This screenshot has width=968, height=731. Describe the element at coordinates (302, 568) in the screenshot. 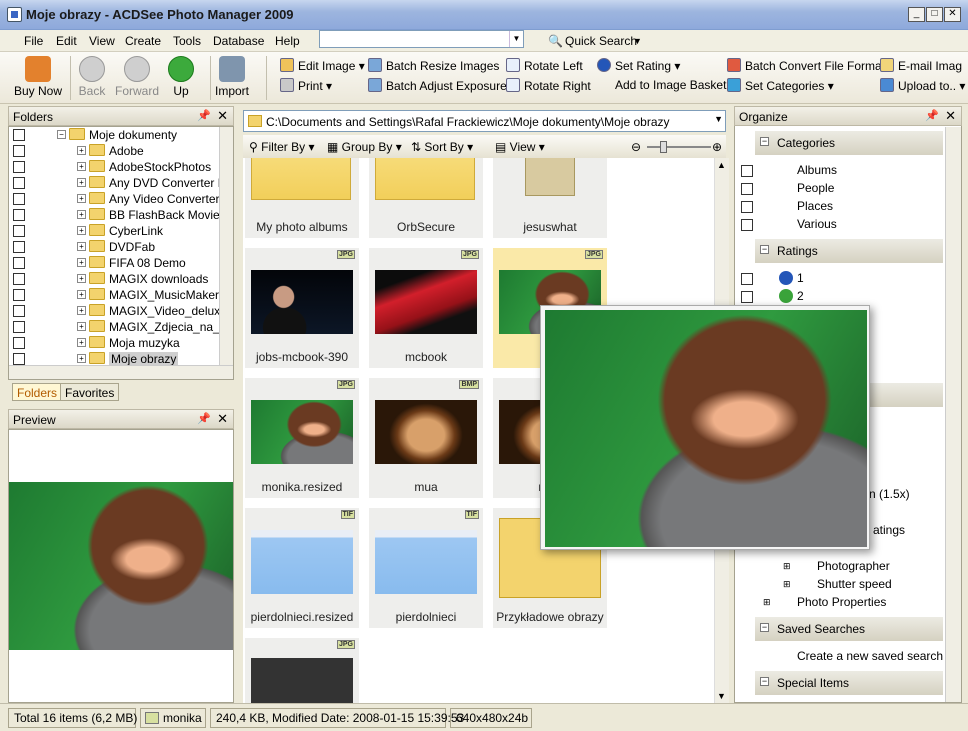

I see `thumbnail-item: TIF pierdolnieci.resized` at that location.